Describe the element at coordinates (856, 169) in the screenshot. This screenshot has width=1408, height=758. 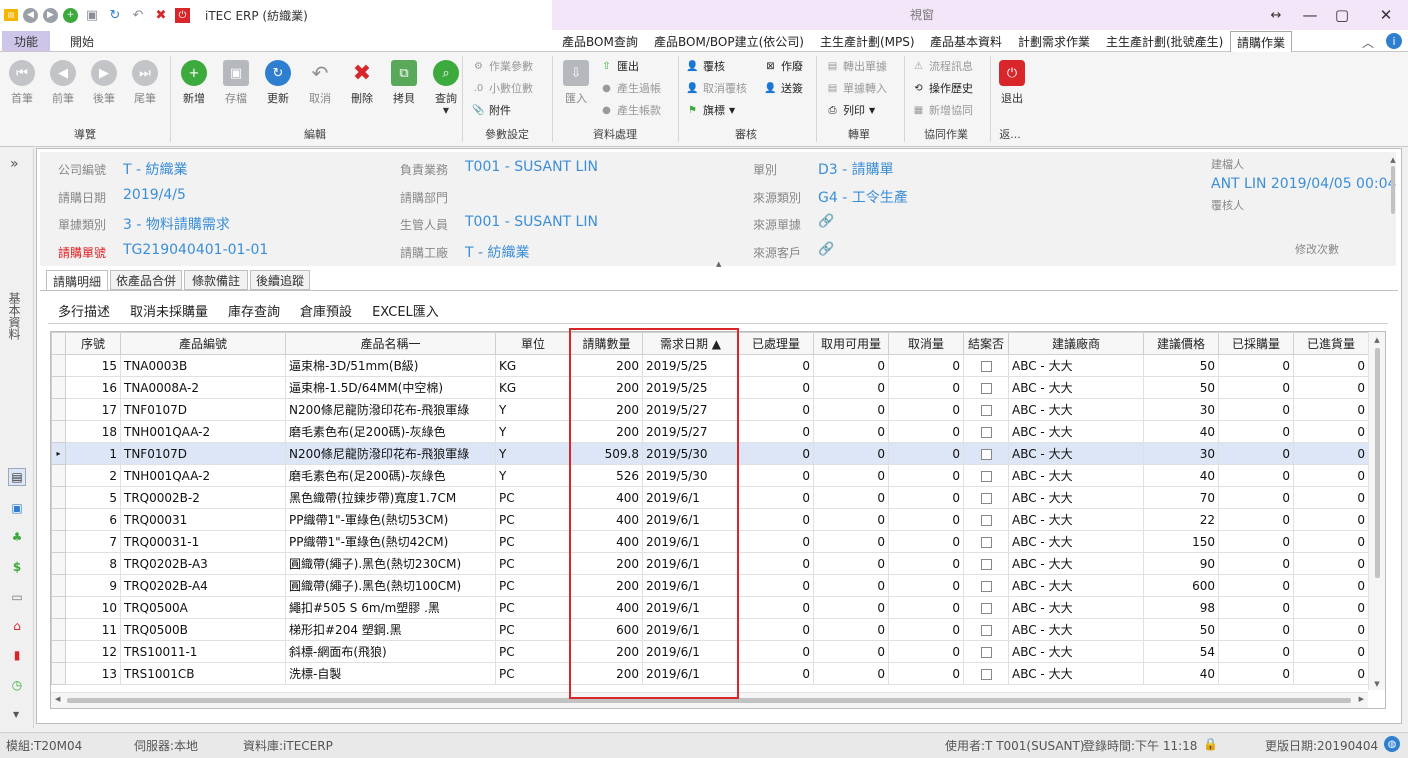
I see `form-field: D3 - 請購單` at that location.